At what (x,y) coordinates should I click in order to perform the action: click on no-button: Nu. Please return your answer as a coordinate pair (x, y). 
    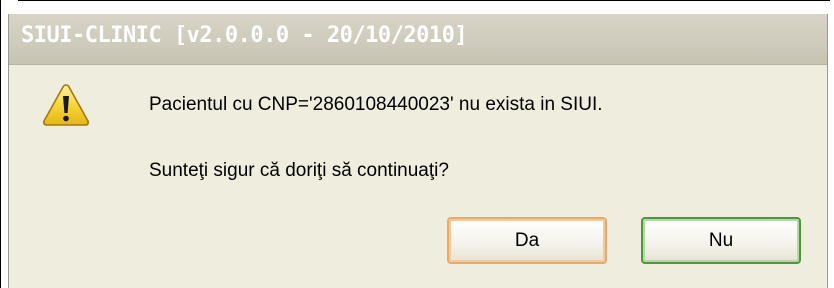
    Looking at the image, I should click on (721, 240).